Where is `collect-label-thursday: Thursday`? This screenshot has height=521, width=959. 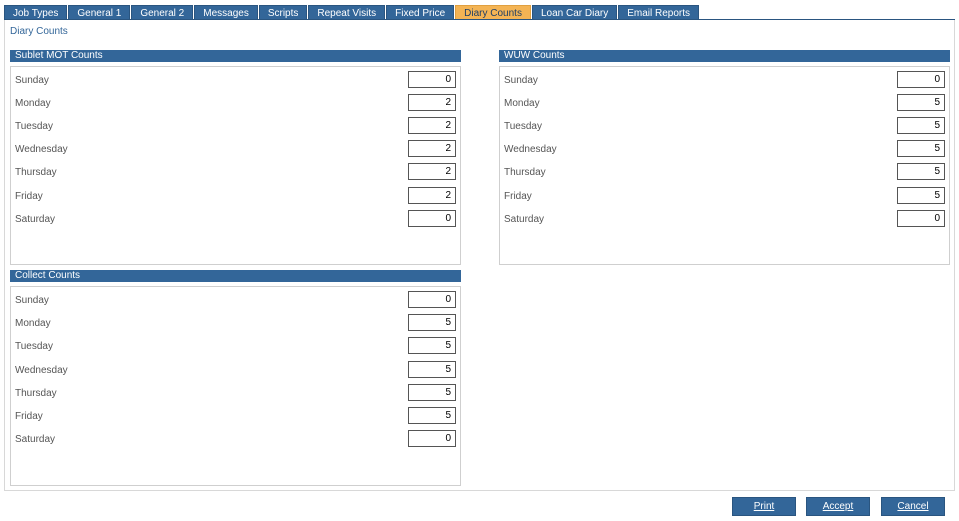
collect-label-thursday: Thursday is located at coordinates (36, 393).